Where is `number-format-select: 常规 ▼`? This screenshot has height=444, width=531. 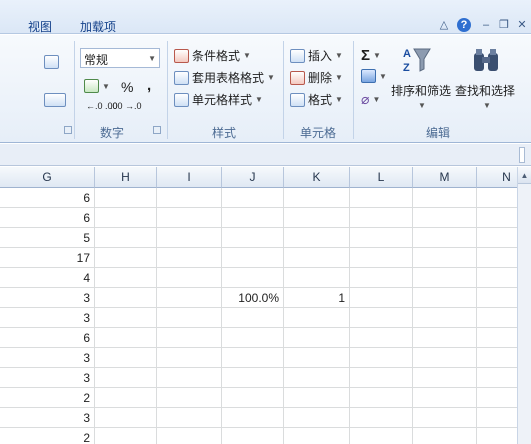
number-format-select: 常规 ▼ is located at coordinates (120, 58).